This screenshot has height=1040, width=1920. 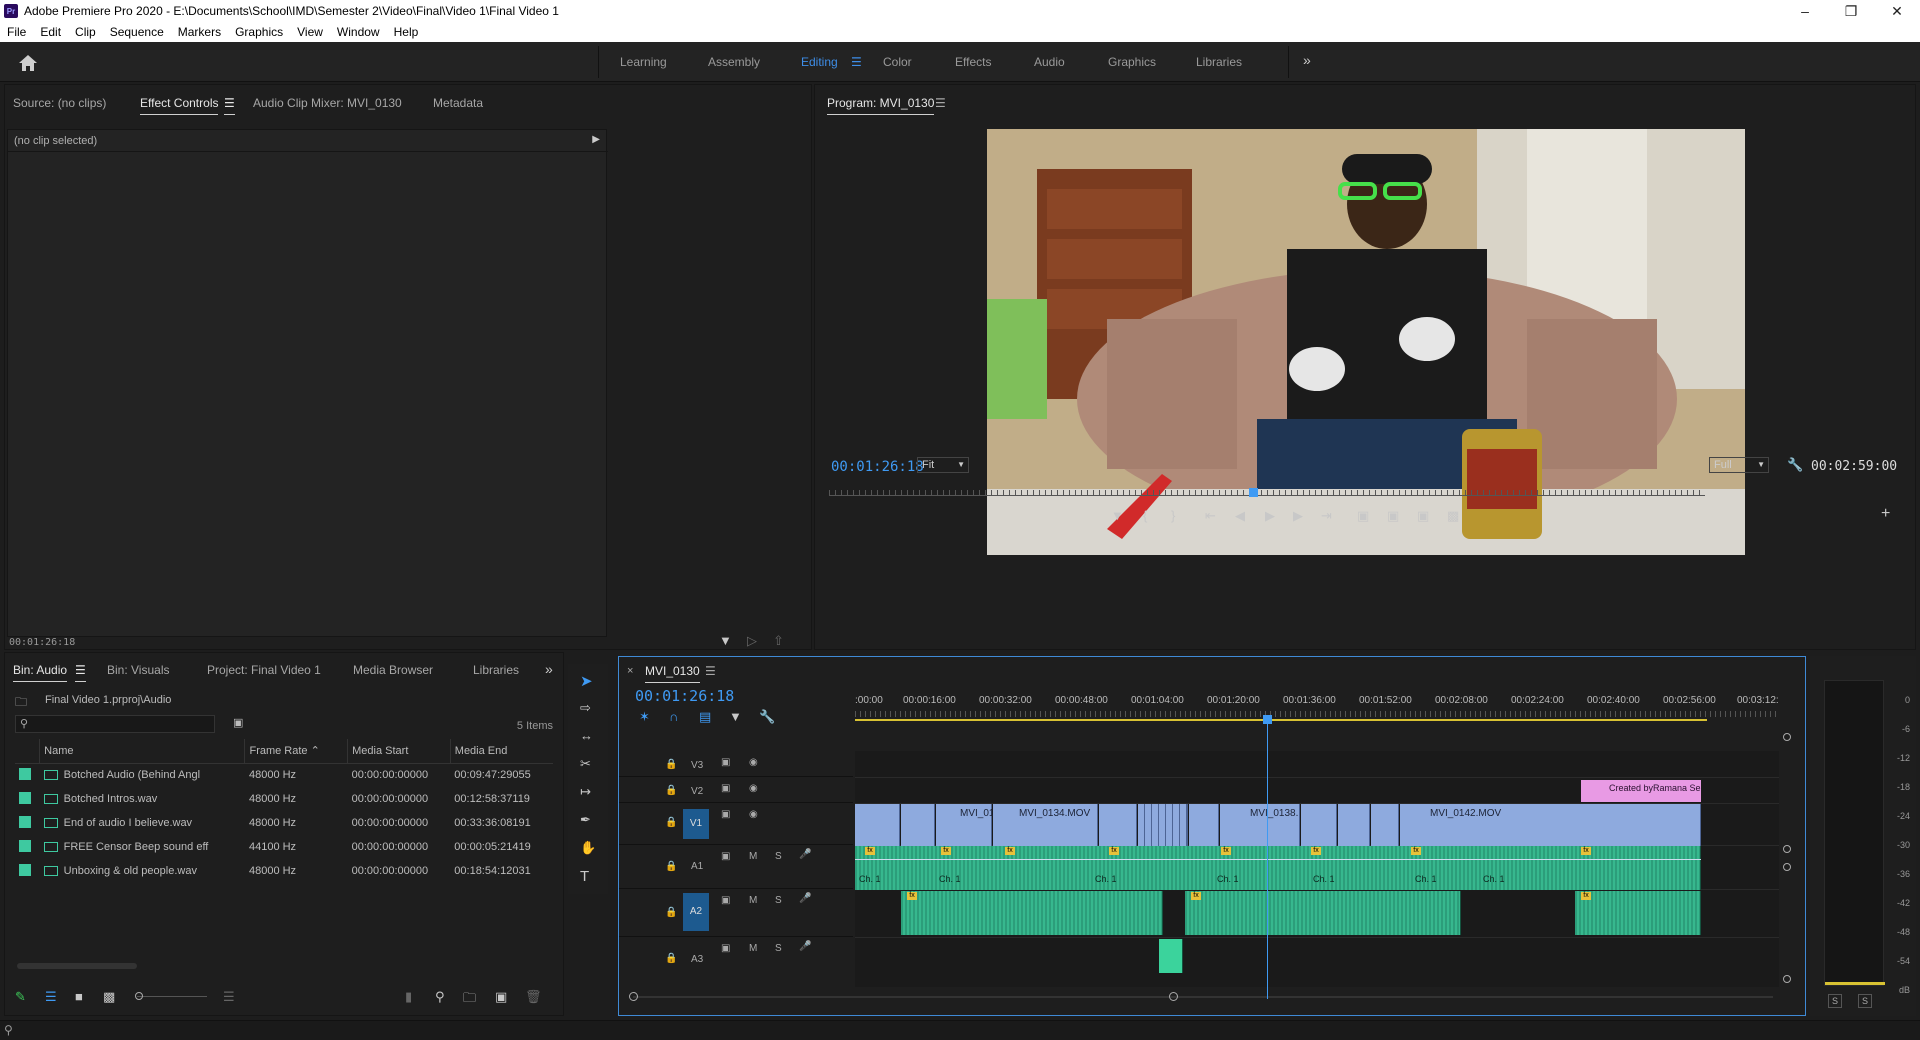 What do you see at coordinates (358, 32) in the screenshot?
I see `menu-window: Window` at bounding box center [358, 32].